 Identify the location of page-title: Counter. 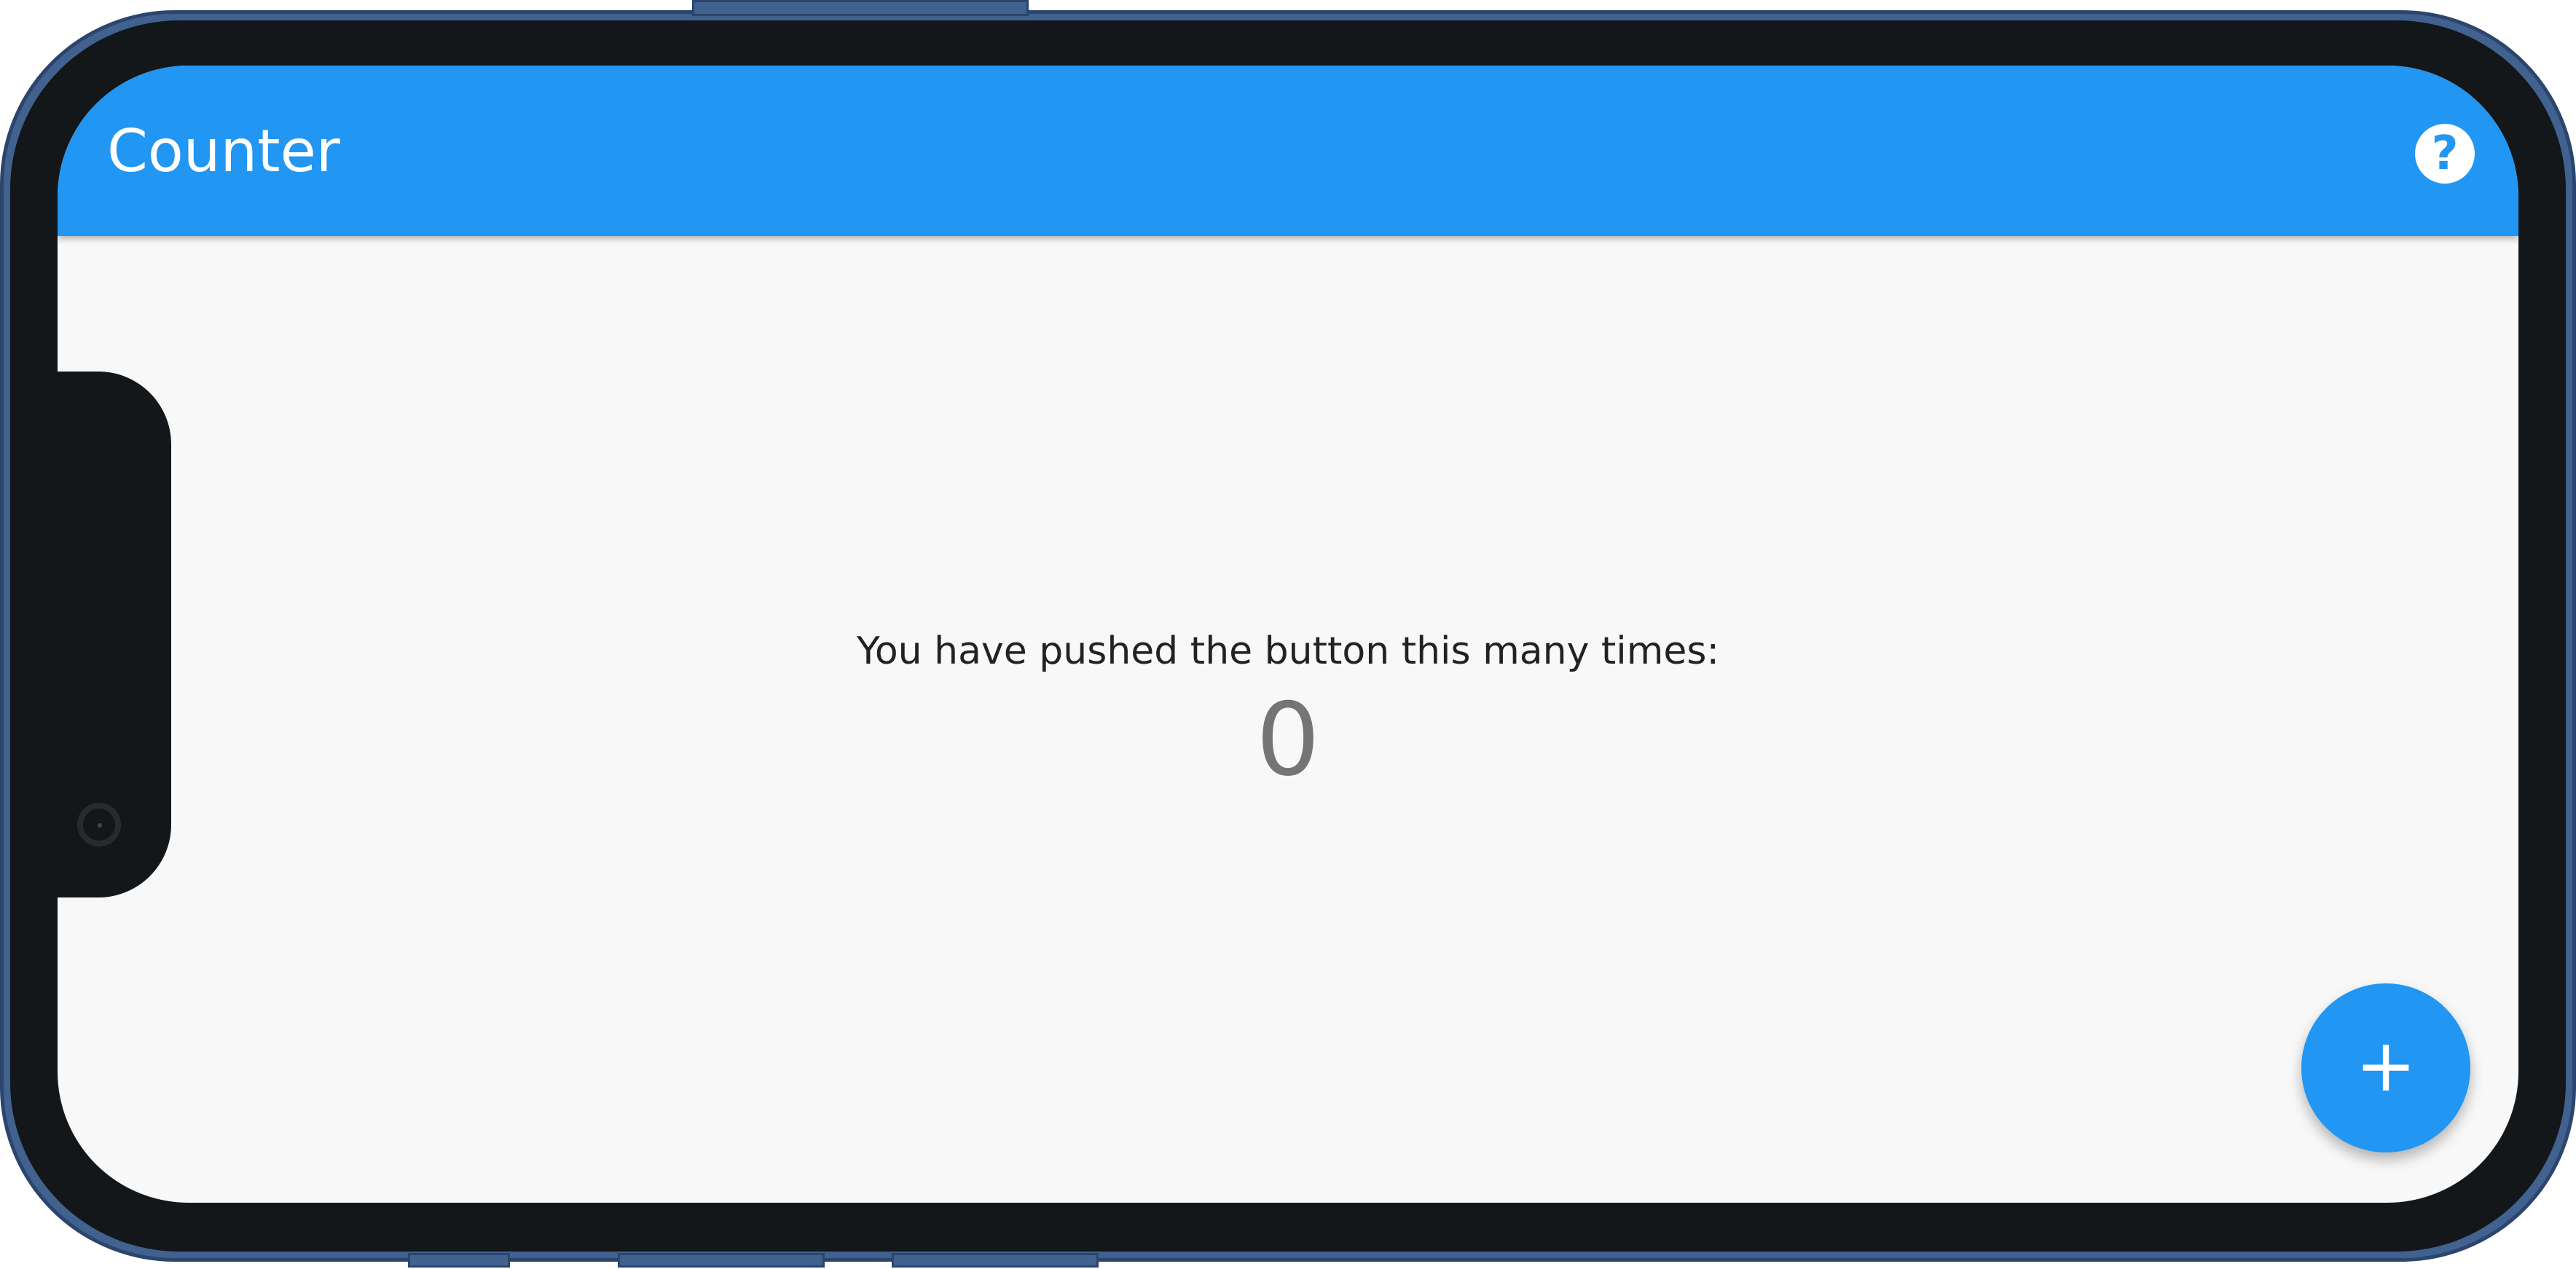
(223, 151).